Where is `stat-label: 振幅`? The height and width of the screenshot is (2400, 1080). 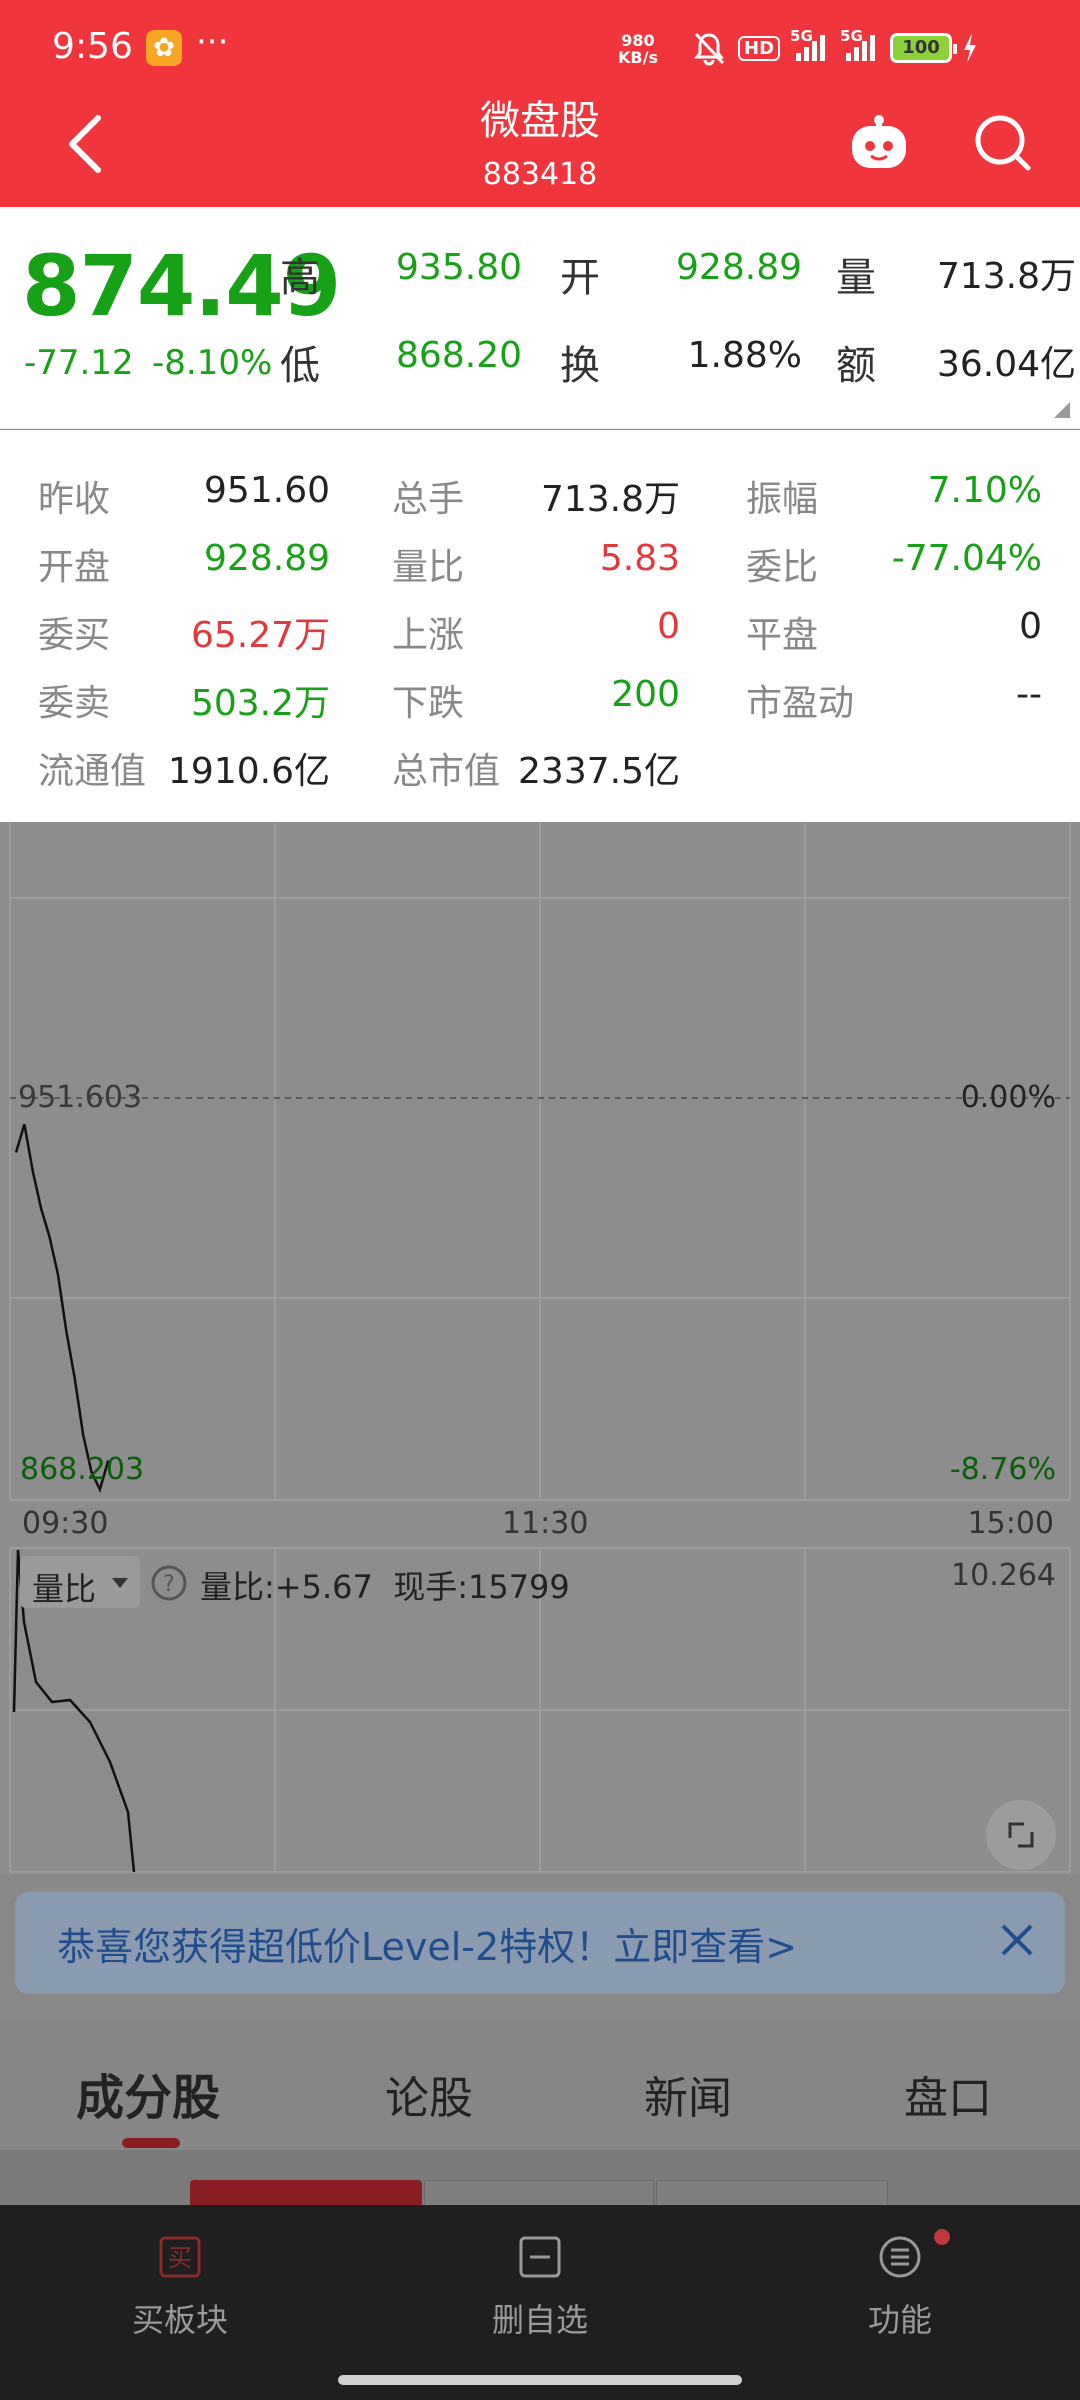
stat-label: 振幅 is located at coordinates (782, 499).